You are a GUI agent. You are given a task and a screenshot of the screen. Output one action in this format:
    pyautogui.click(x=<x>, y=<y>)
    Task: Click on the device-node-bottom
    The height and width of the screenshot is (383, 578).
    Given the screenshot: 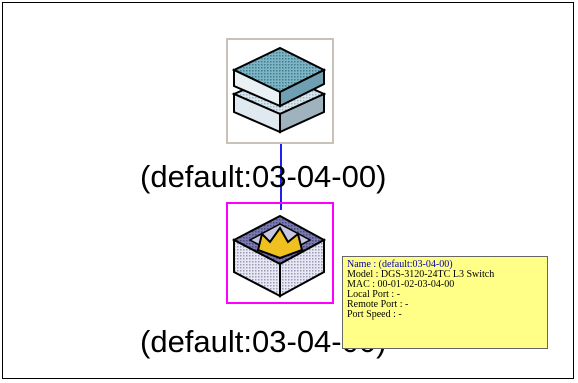 What is the action you would take?
    pyautogui.click(x=280, y=253)
    